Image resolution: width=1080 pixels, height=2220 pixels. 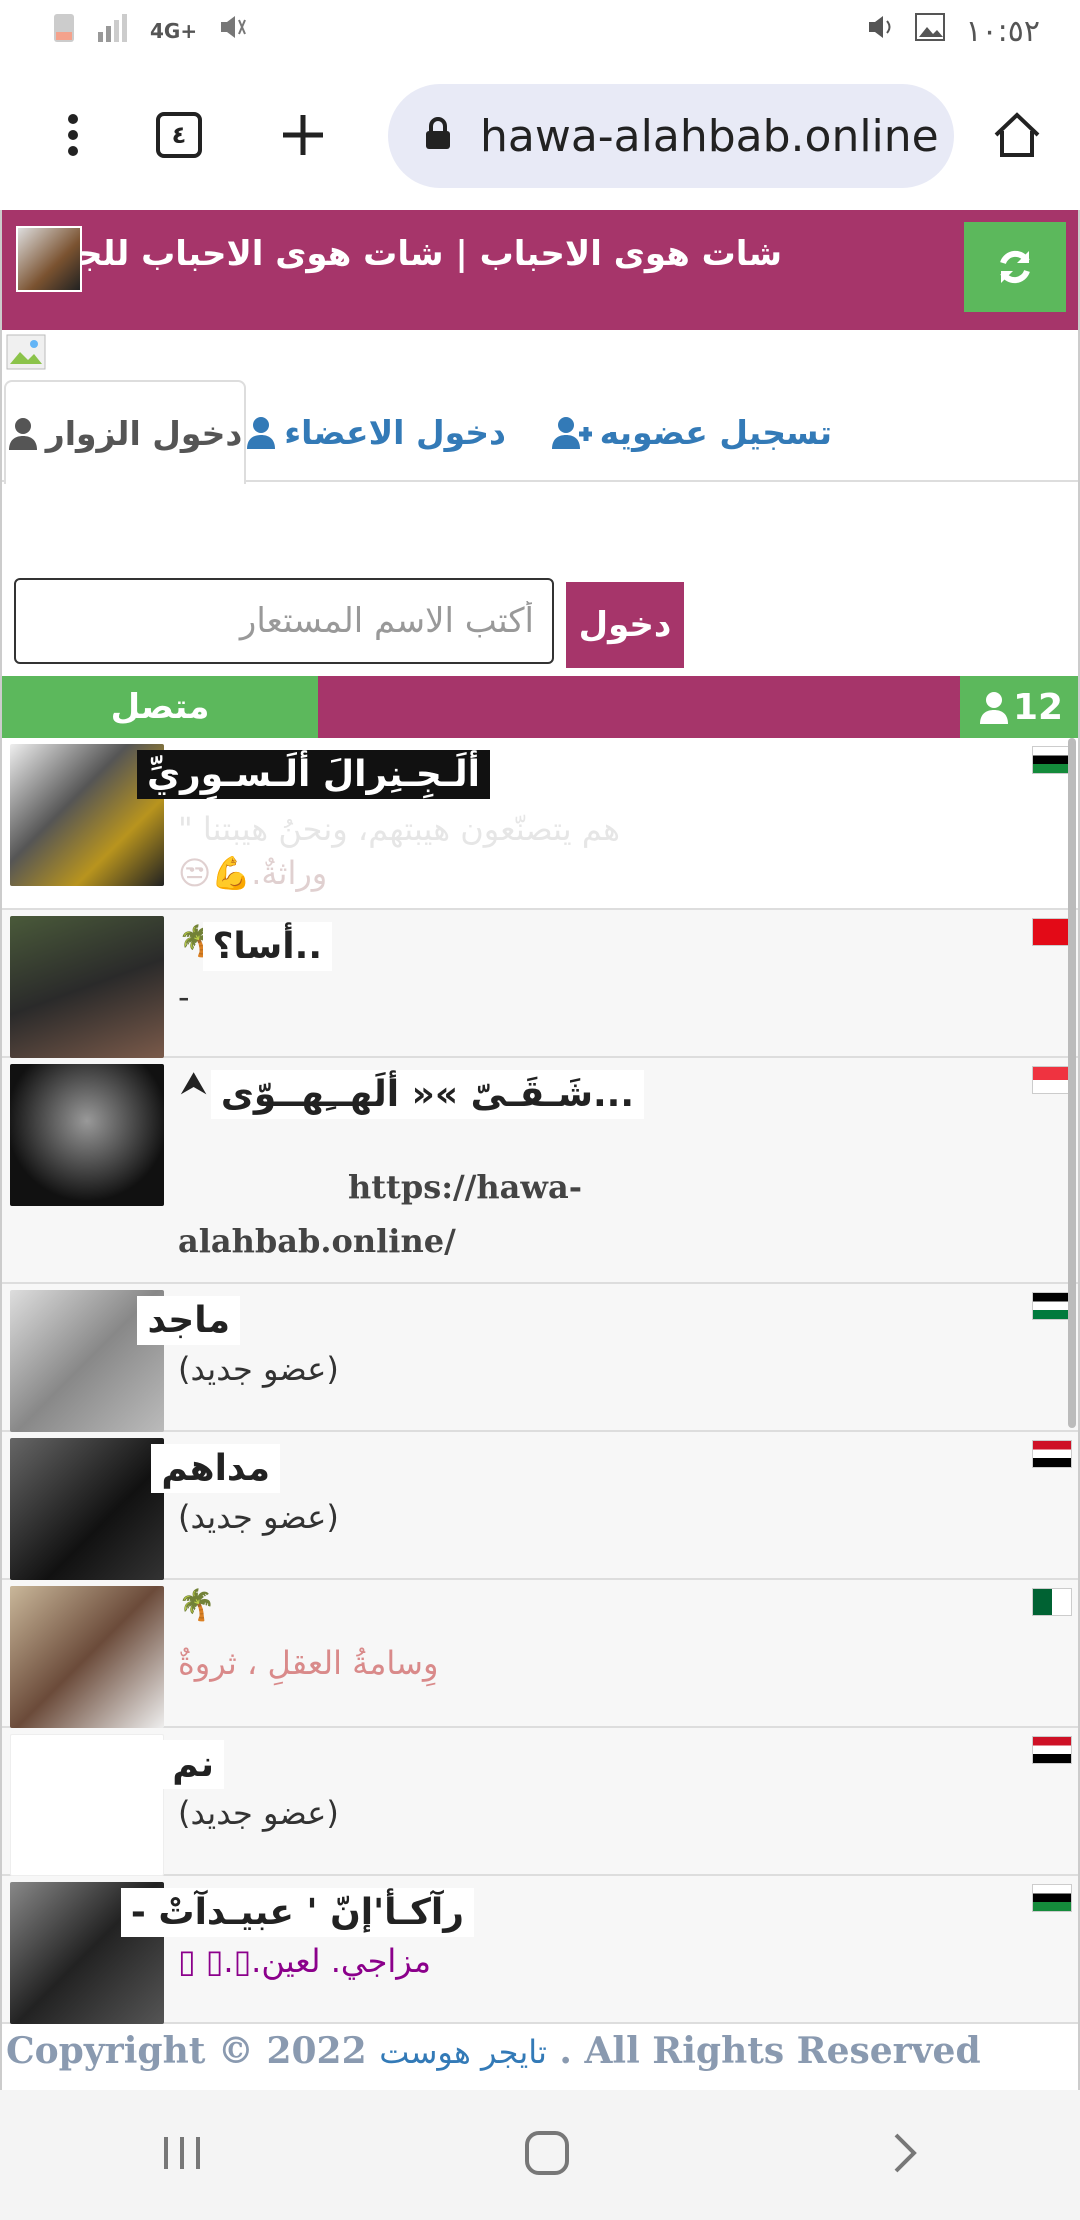 What do you see at coordinates (182, 2155) in the screenshot?
I see `recent-apps-icon` at bounding box center [182, 2155].